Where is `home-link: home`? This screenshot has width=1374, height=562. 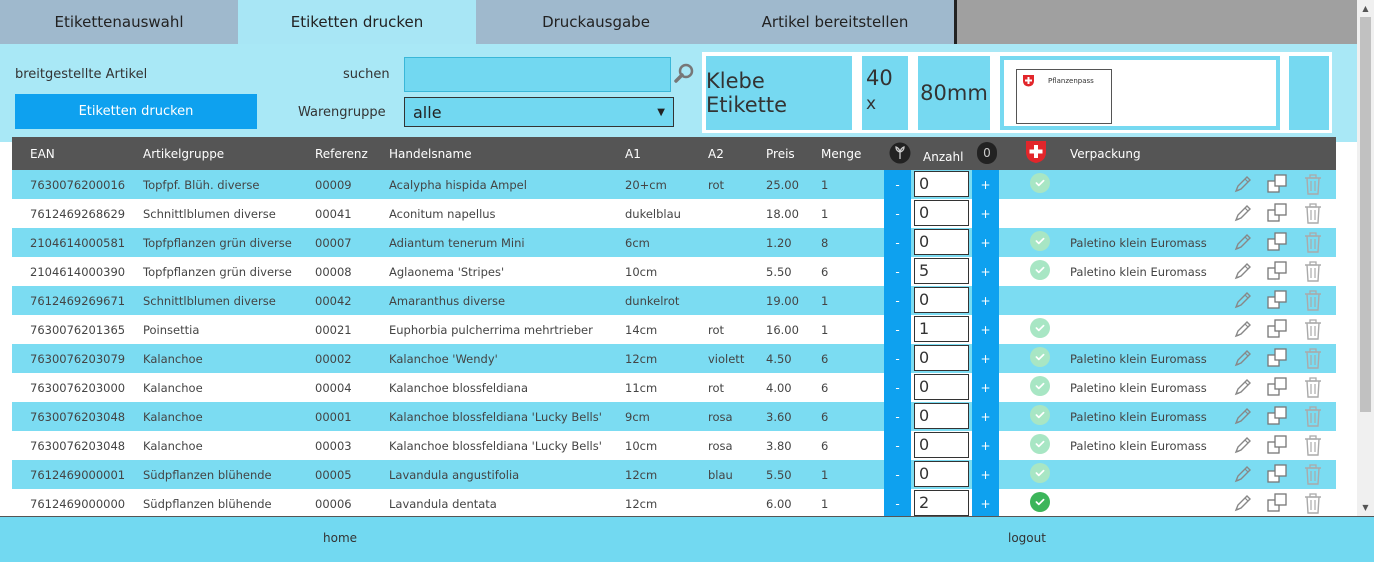
home-link: home is located at coordinates (340, 538).